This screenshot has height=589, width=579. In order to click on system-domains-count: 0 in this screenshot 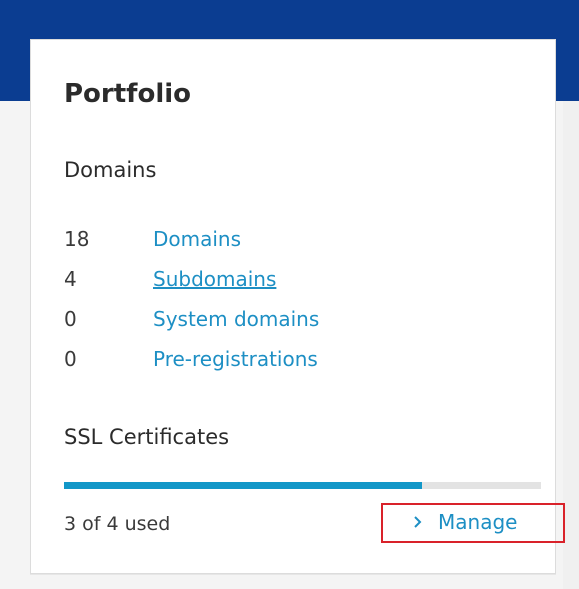, I will do `click(70, 319)`.